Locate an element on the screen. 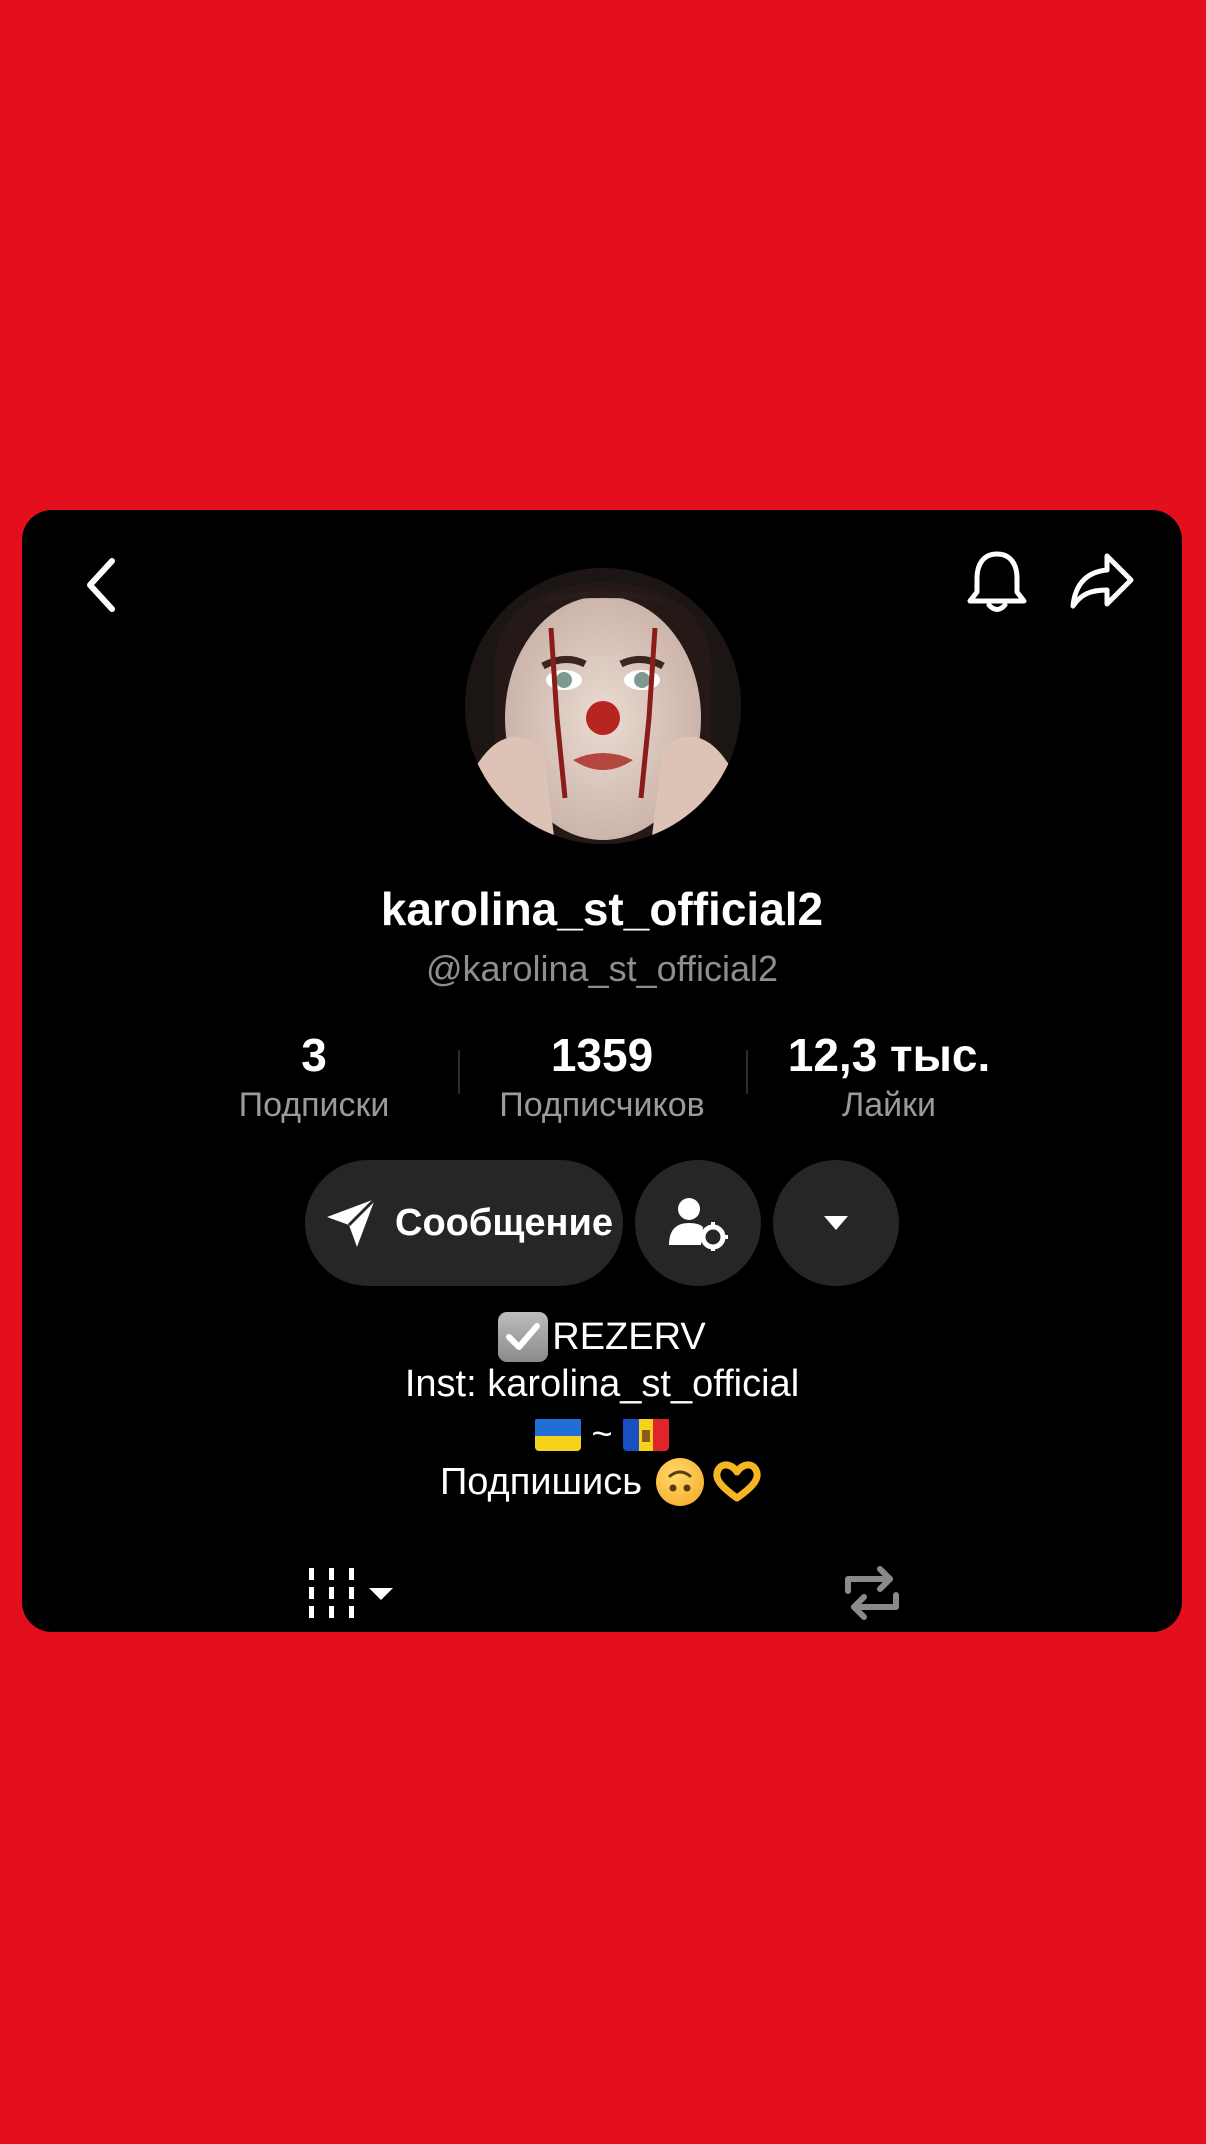  heart-hands-icon is located at coordinates (737, 1482).